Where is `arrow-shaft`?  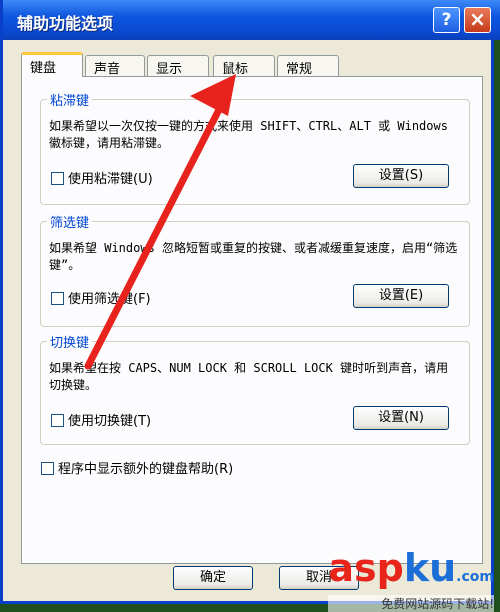
arrow-shaft is located at coordinates (158, 229).